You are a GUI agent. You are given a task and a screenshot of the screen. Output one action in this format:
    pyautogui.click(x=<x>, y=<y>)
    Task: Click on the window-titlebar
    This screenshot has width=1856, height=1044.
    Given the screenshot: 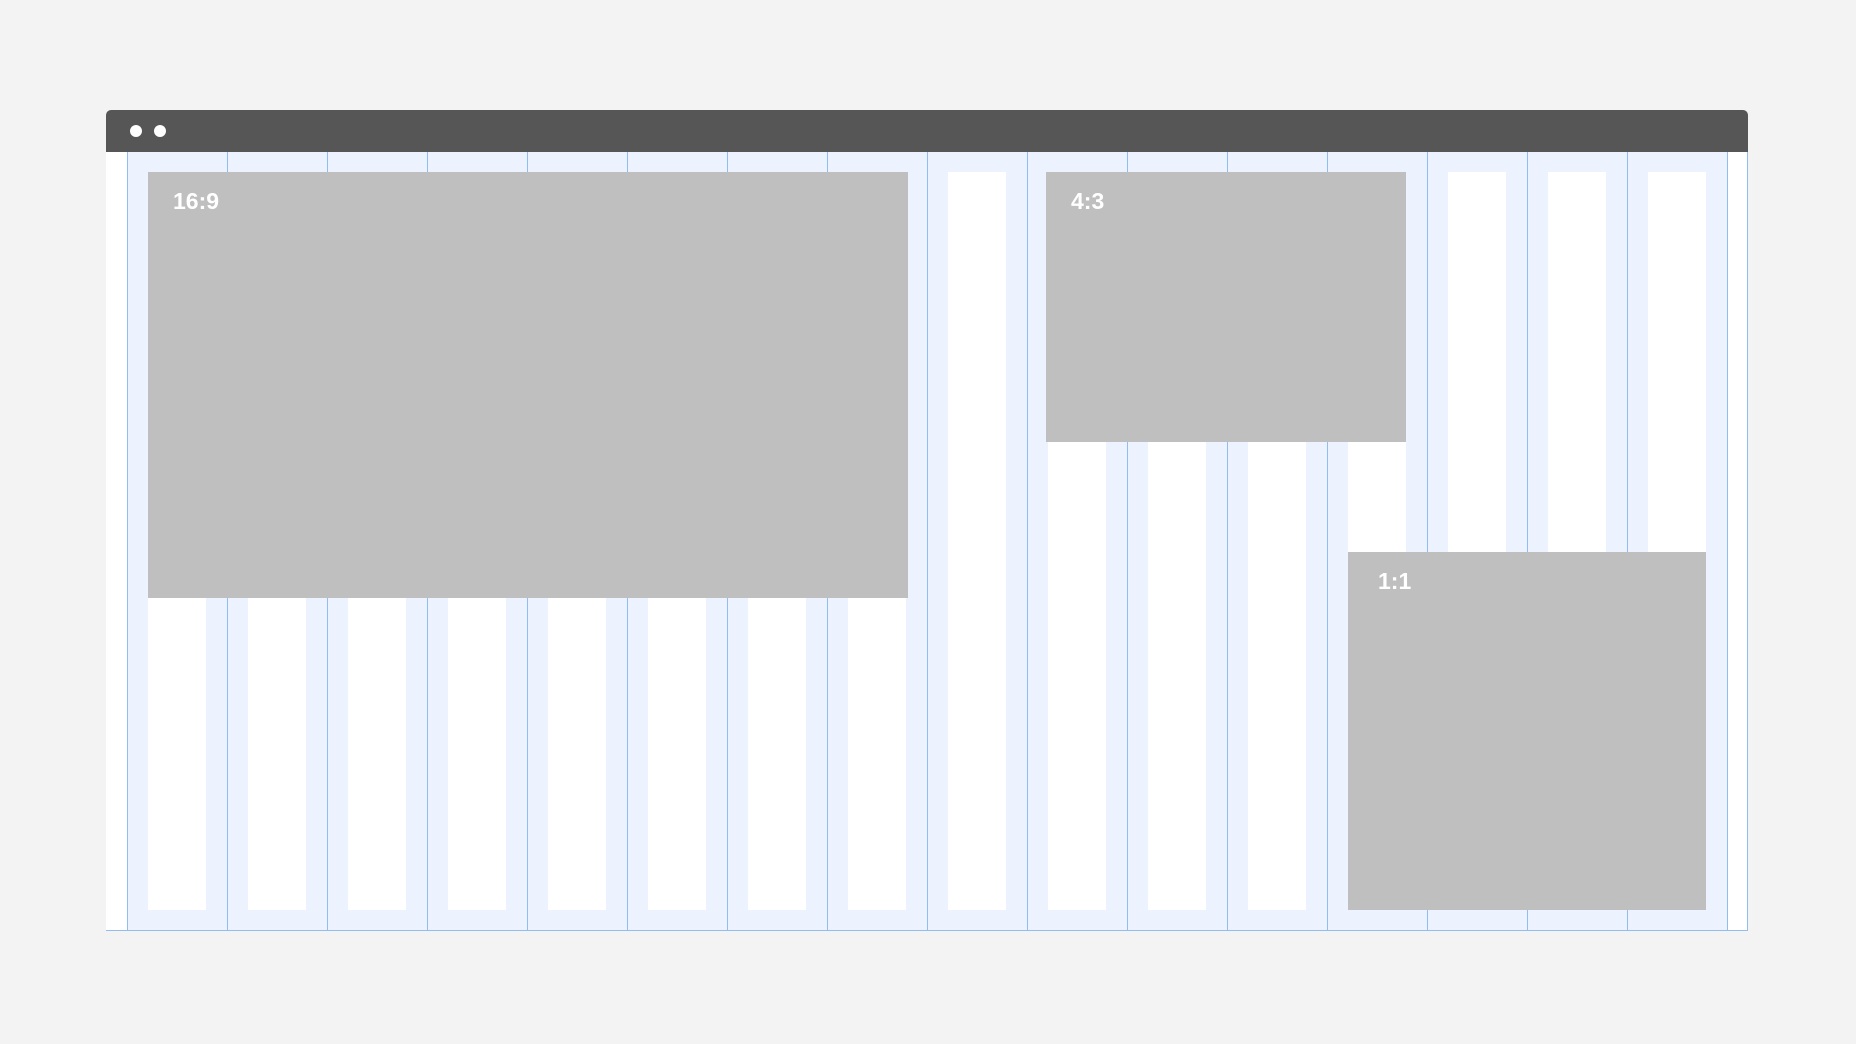 What is the action you would take?
    pyautogui.click(x=927, y=131)
    